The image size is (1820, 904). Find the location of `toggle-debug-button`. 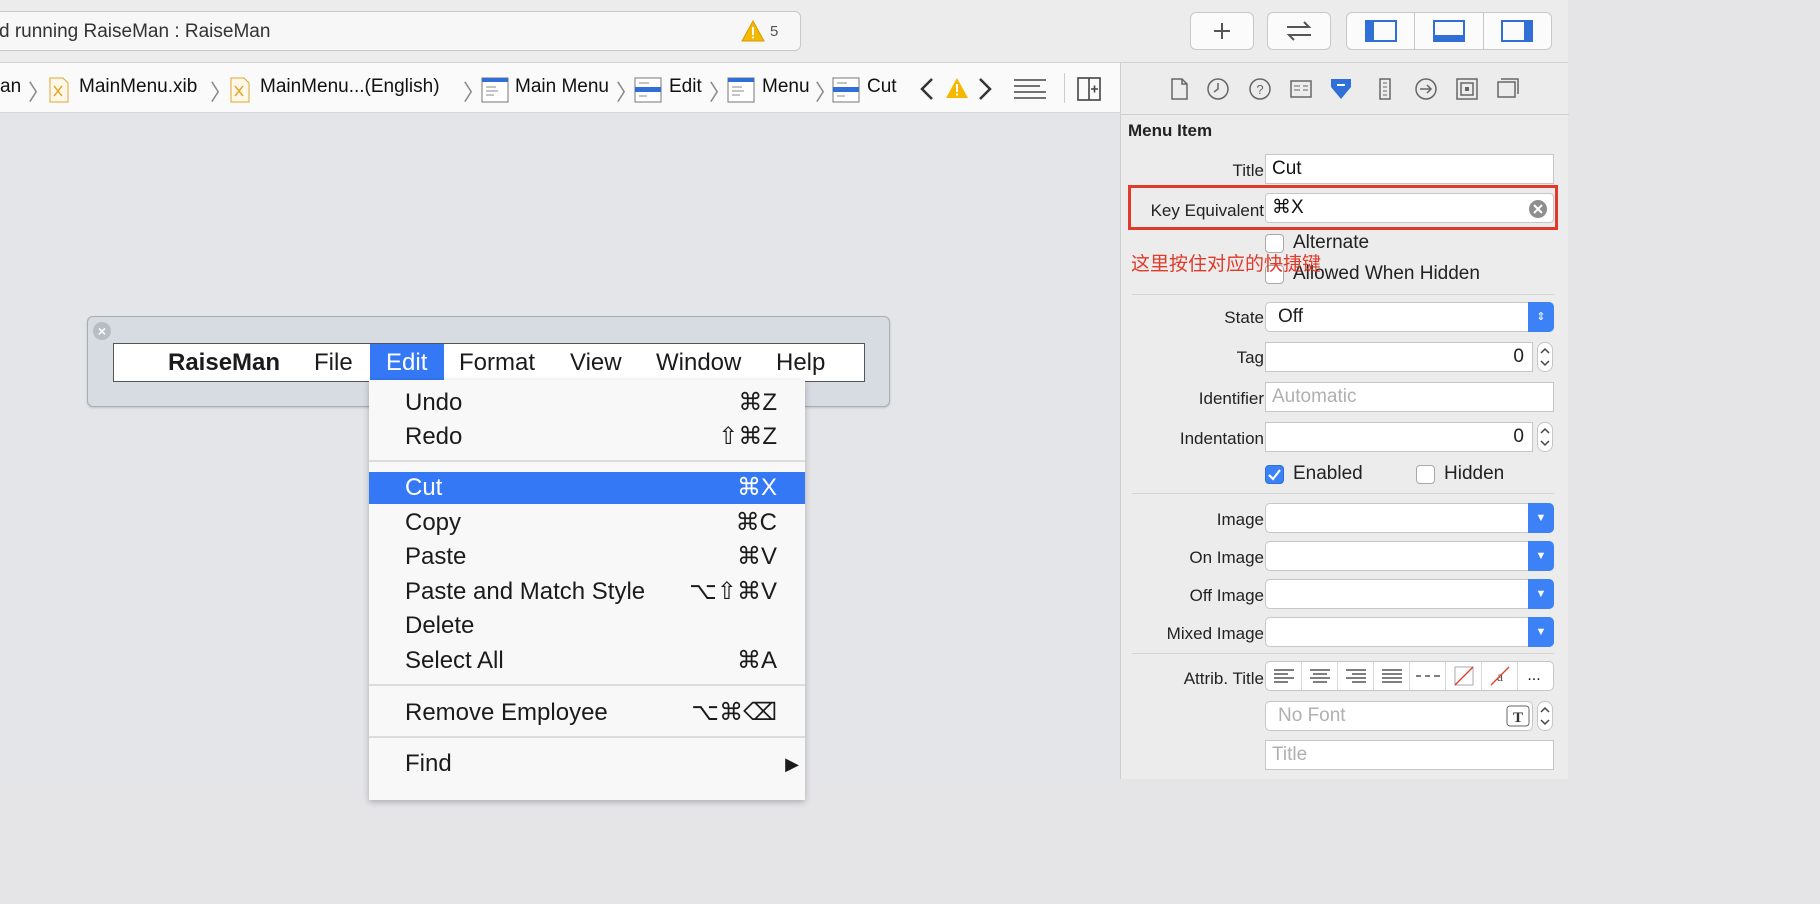

toggle-debug-button is located at coordinates (1449, 31).